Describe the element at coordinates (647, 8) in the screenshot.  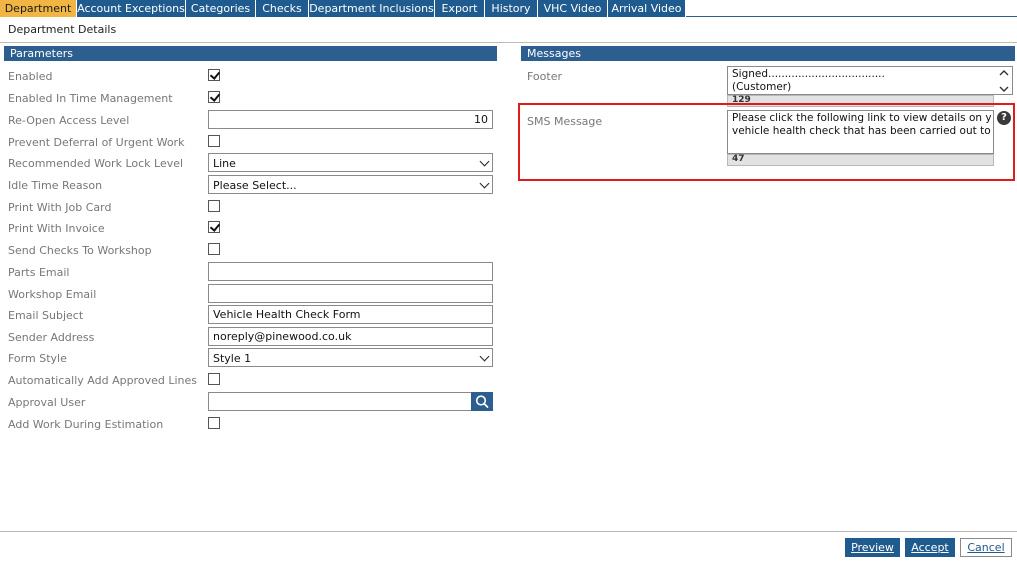
I see `tab-arrival-video: Arrival Video` at that location.